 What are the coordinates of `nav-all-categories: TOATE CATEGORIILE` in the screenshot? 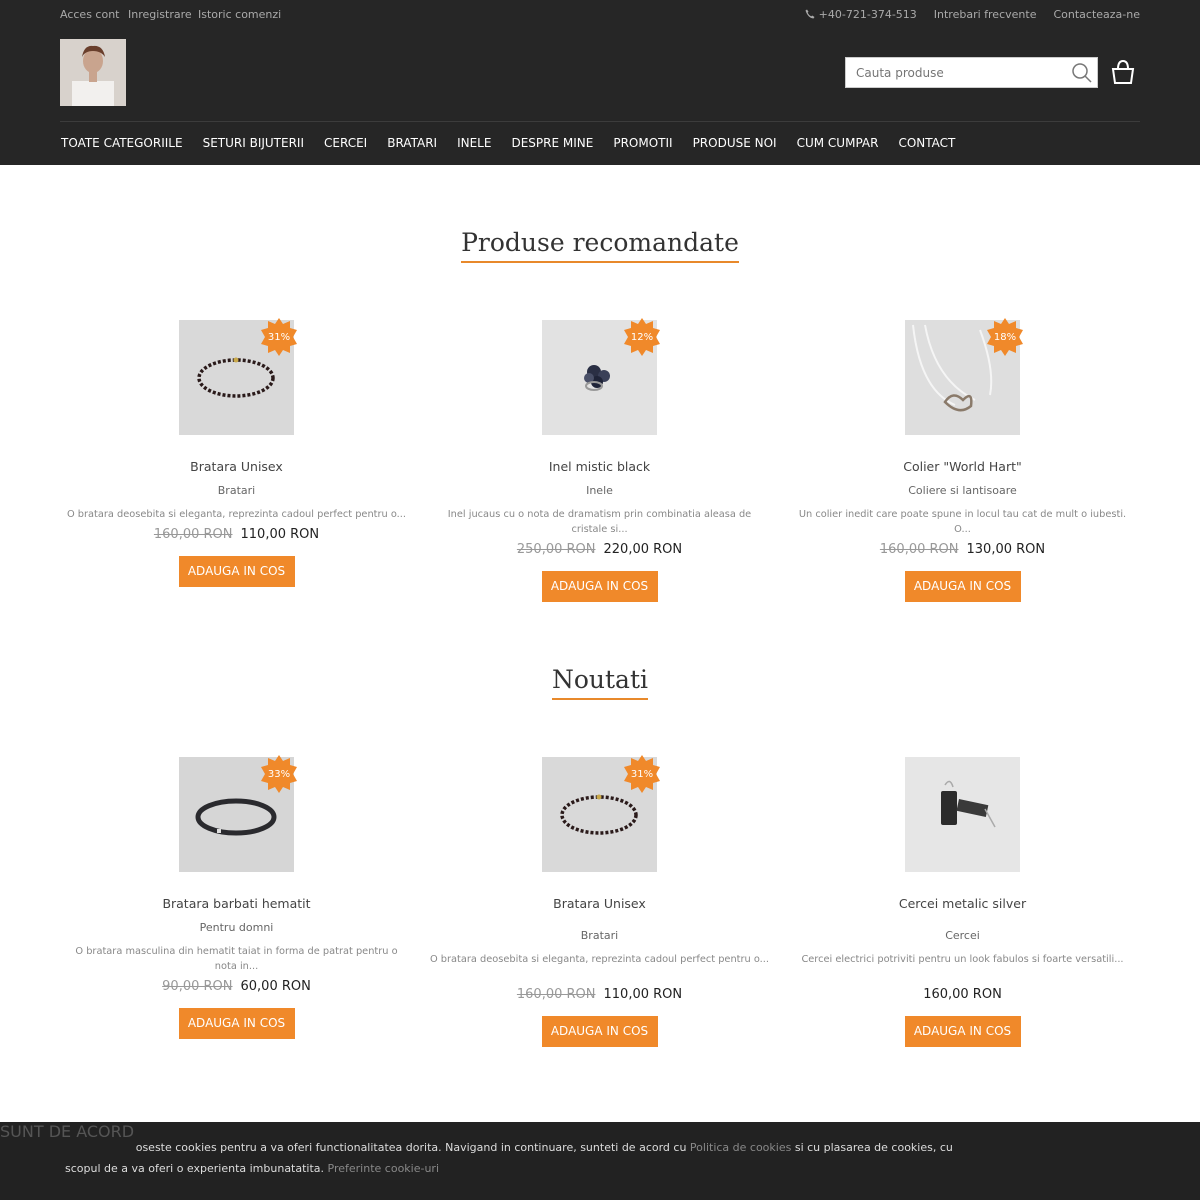 It's located at (122, 143).